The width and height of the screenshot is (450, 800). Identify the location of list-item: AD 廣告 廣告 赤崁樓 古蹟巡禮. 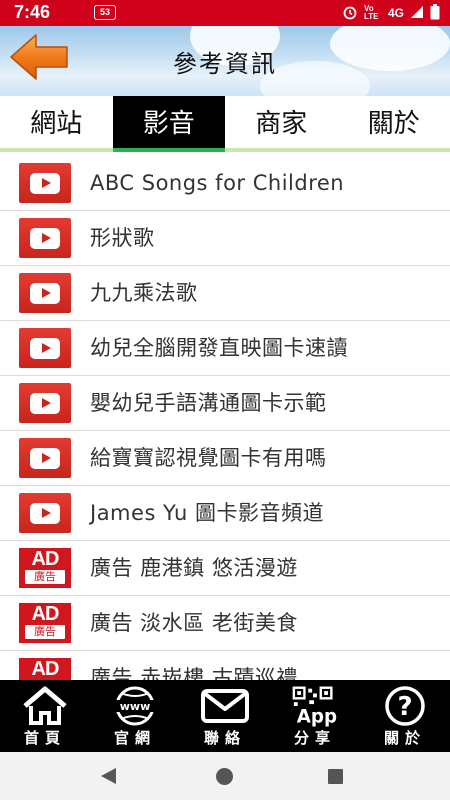
(225, 665).